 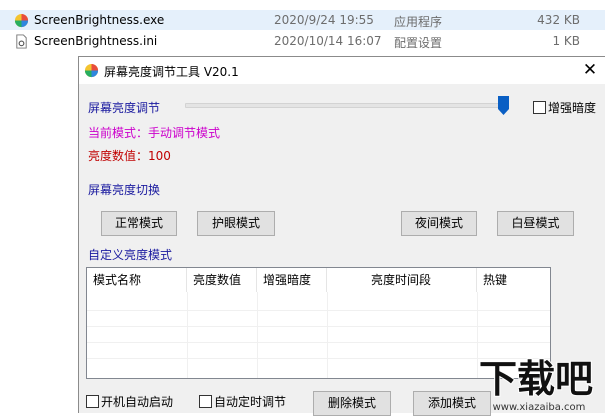 What do you see at coordinates (535, 223) in the screenshot?
I see `daylight-mode-button: 白昼模式` at bounding box center [535, 223].